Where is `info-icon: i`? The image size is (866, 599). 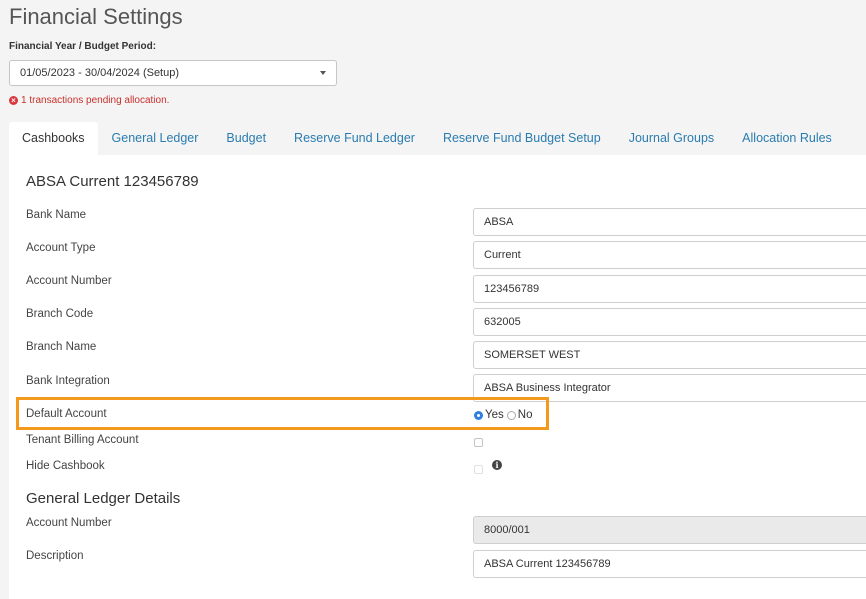 info-icon: i is located at coordinates (497, 465).